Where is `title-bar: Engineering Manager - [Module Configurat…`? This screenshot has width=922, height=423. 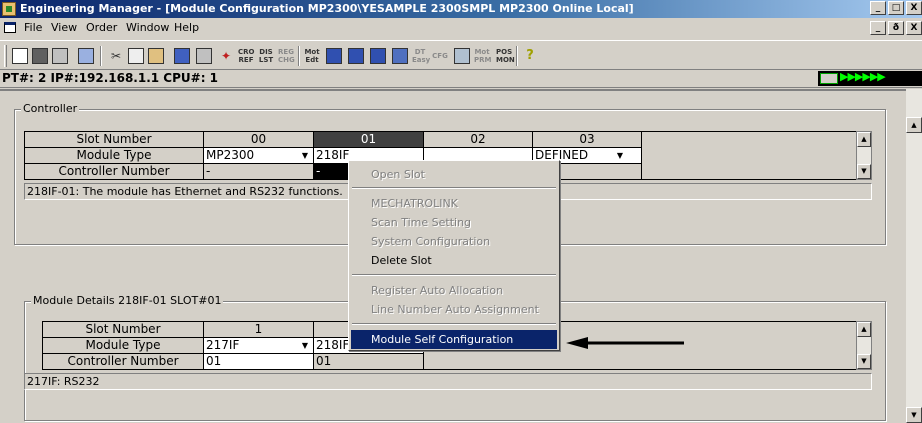
title-bar: Engineering Manager - [Module Configurat… is located at coordinates (461, 9).